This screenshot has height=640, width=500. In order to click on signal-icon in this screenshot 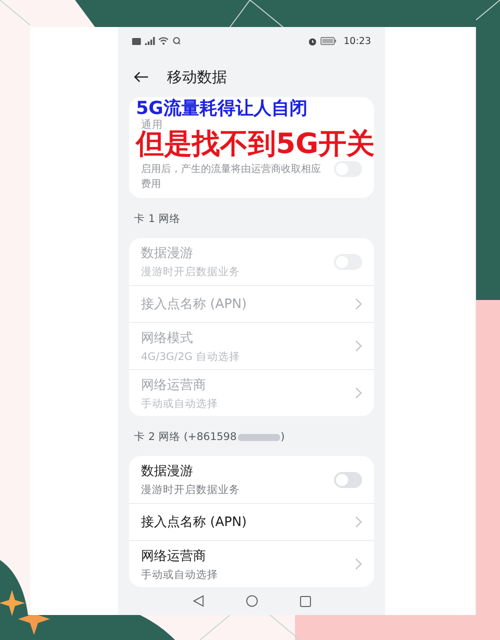, I will do `click(149, 41)`.